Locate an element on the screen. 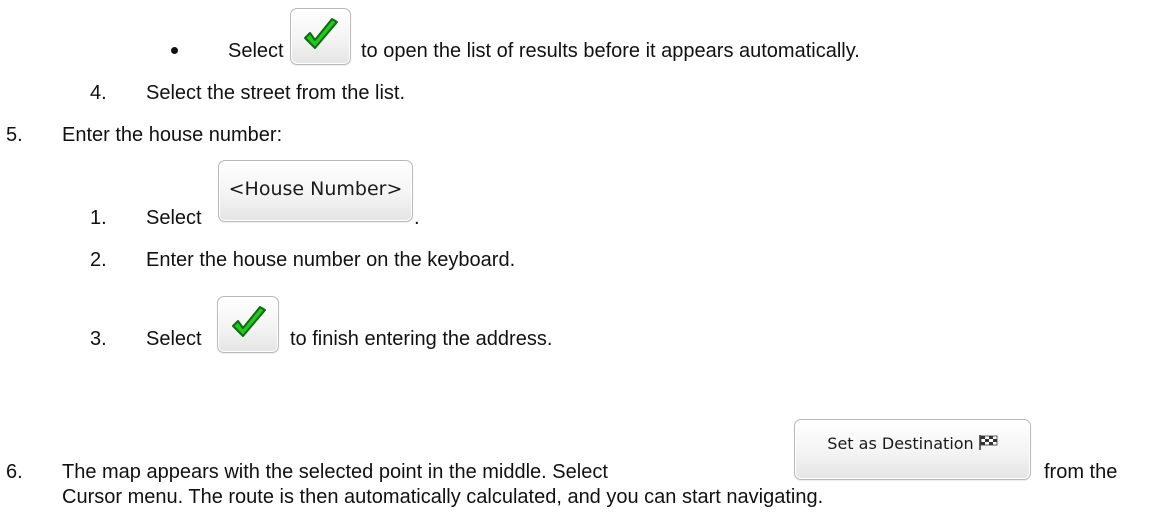 The height and width of the screenshot is (527, 1152). finish-address-button is located at coordinates (248, 324).